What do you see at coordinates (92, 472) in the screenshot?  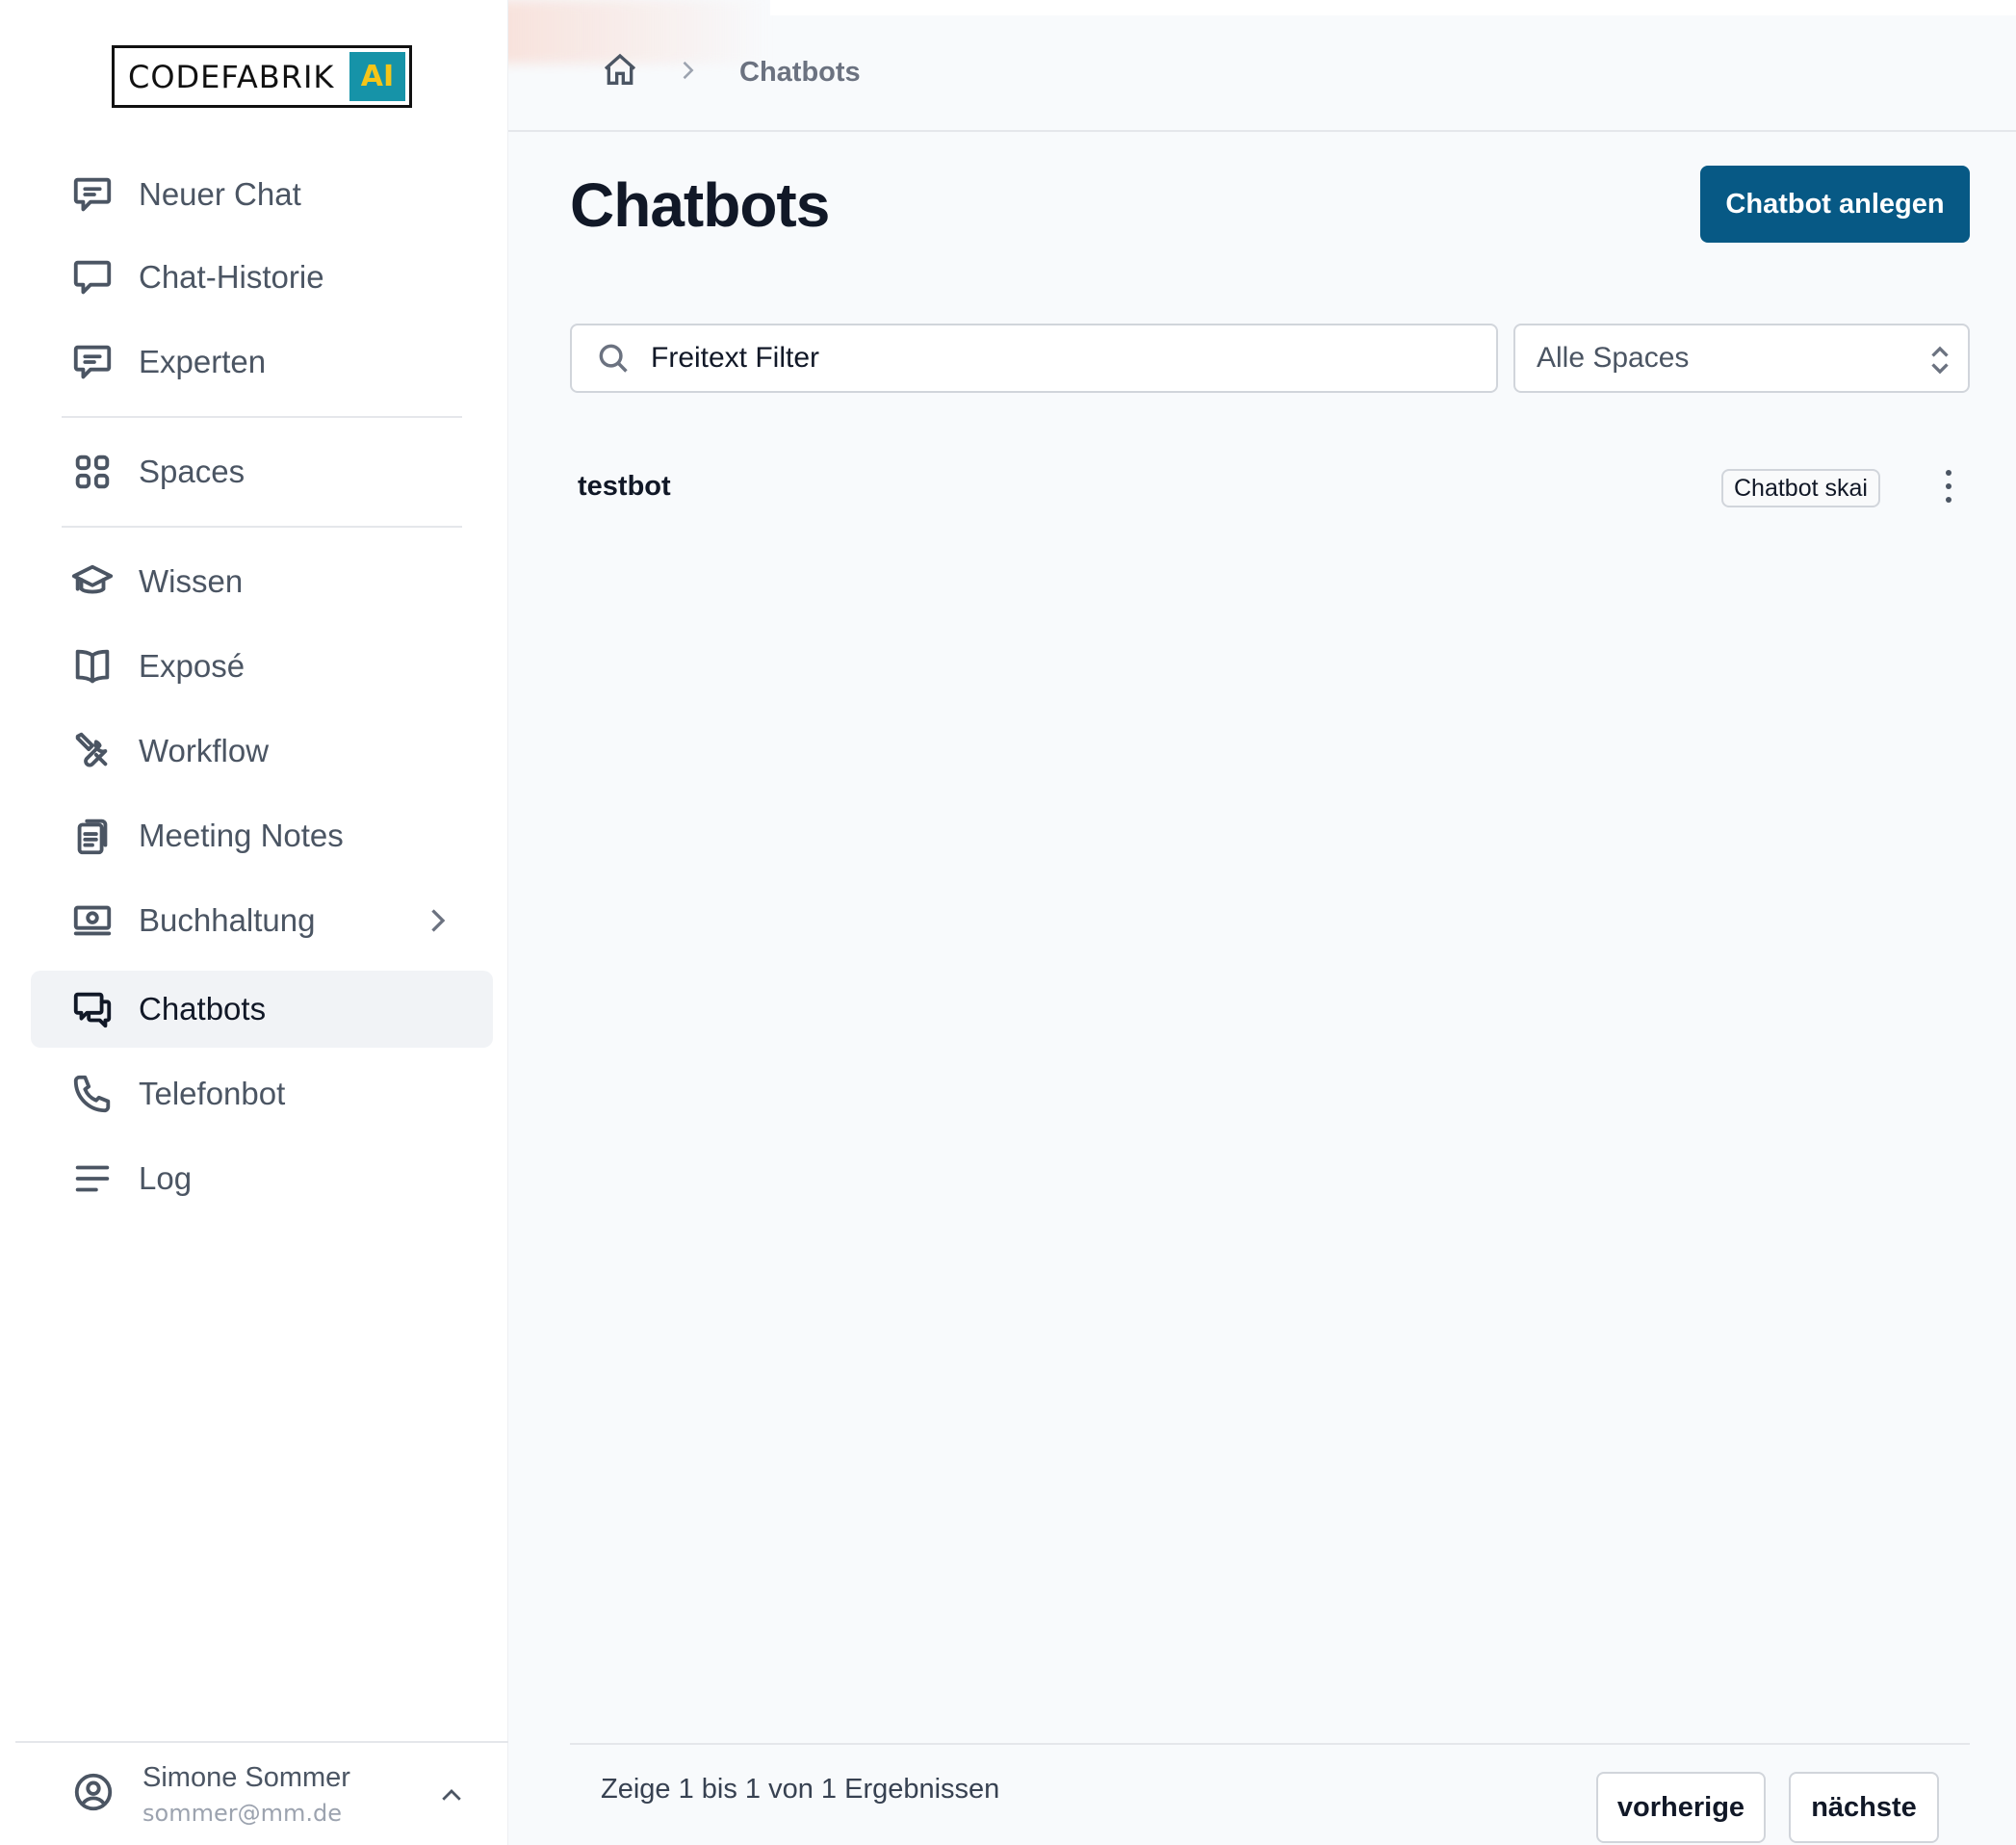 I see `grid-icon` at bounding box center [92, 472].